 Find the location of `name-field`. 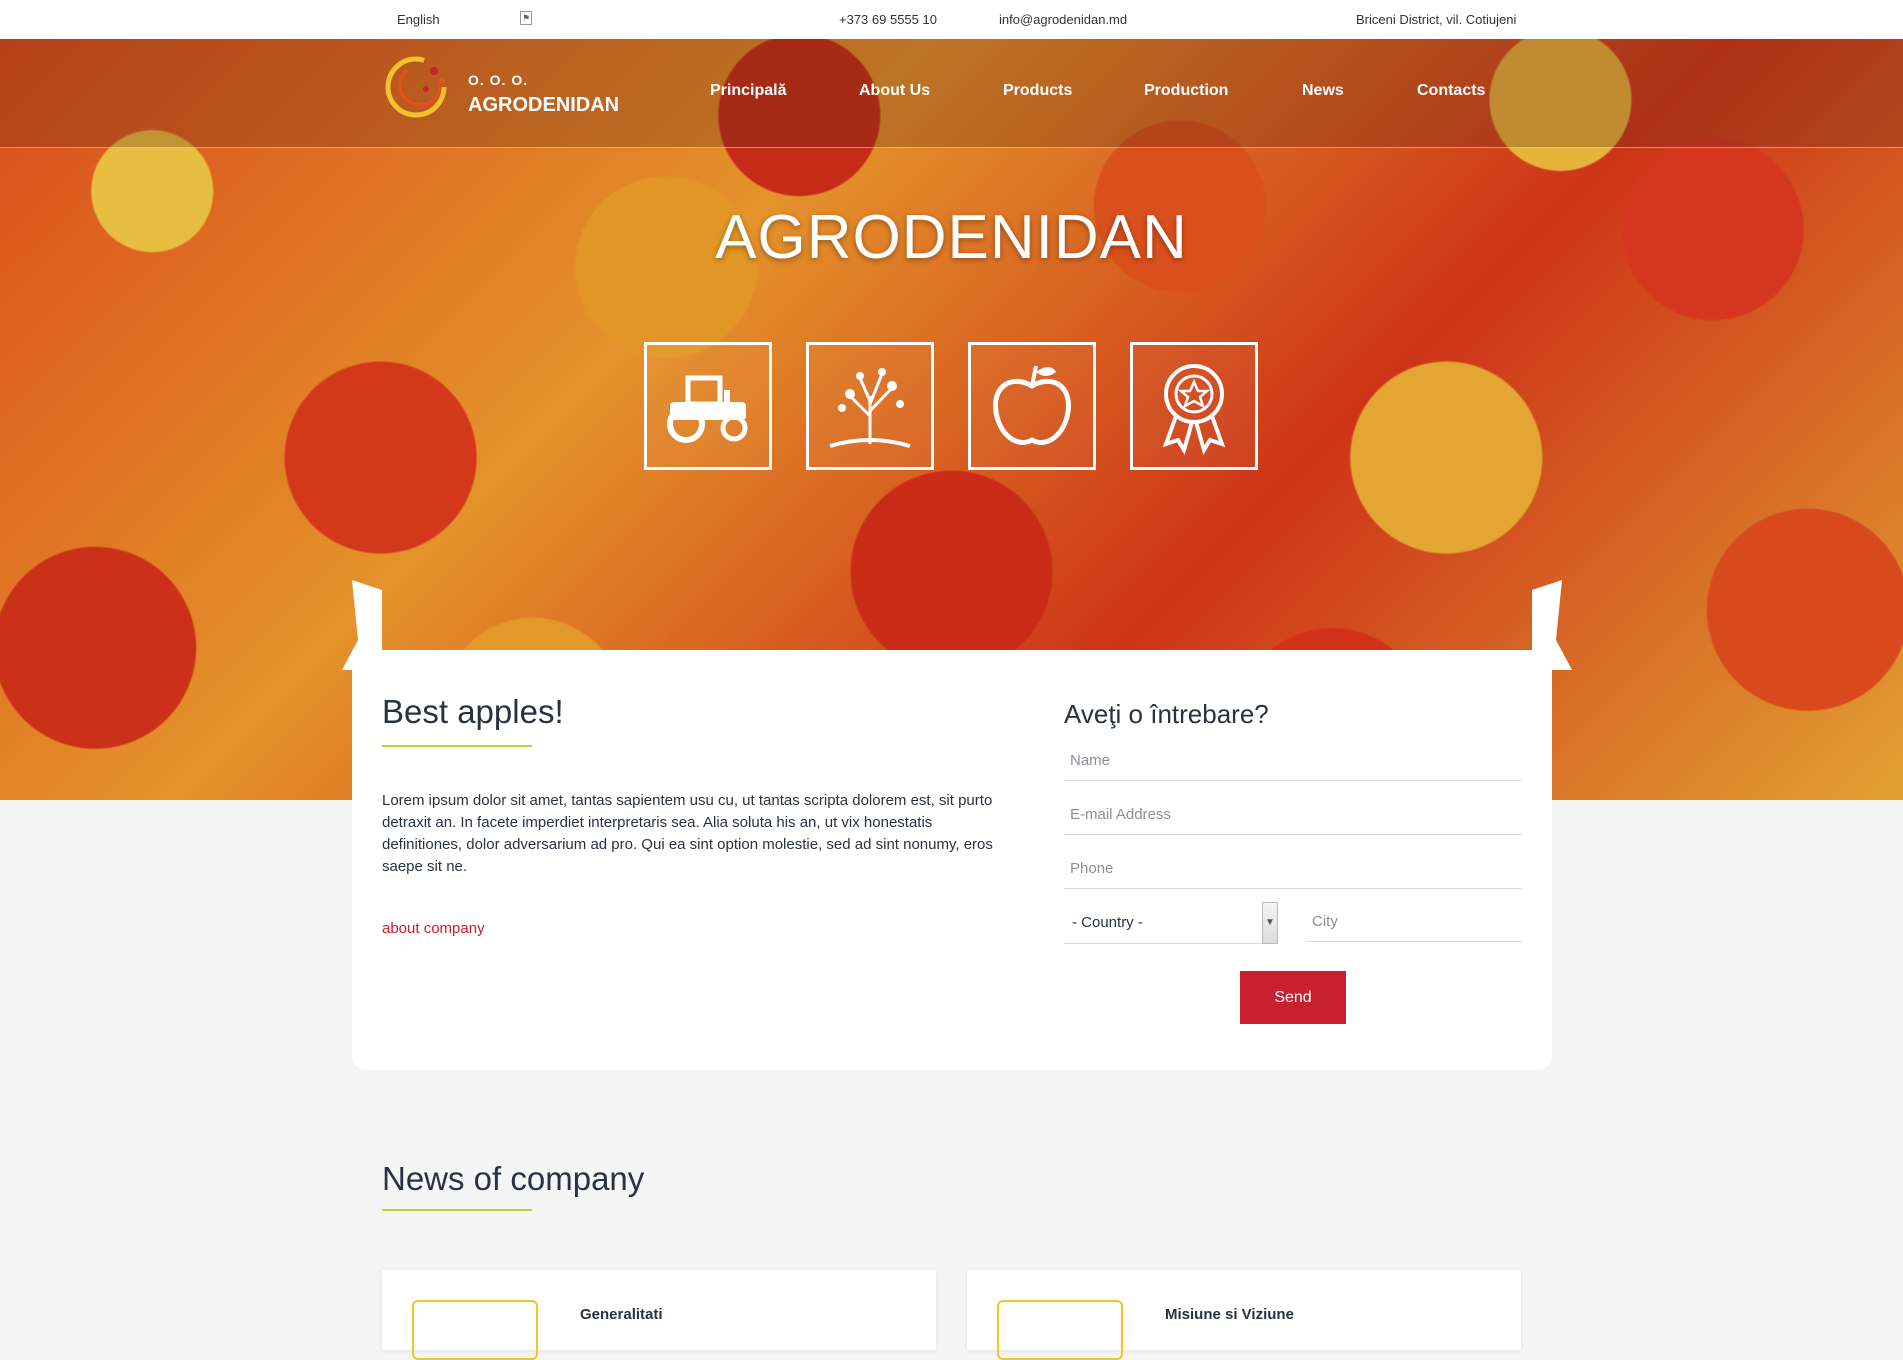

name-field is located at coordinates (1293, 761).